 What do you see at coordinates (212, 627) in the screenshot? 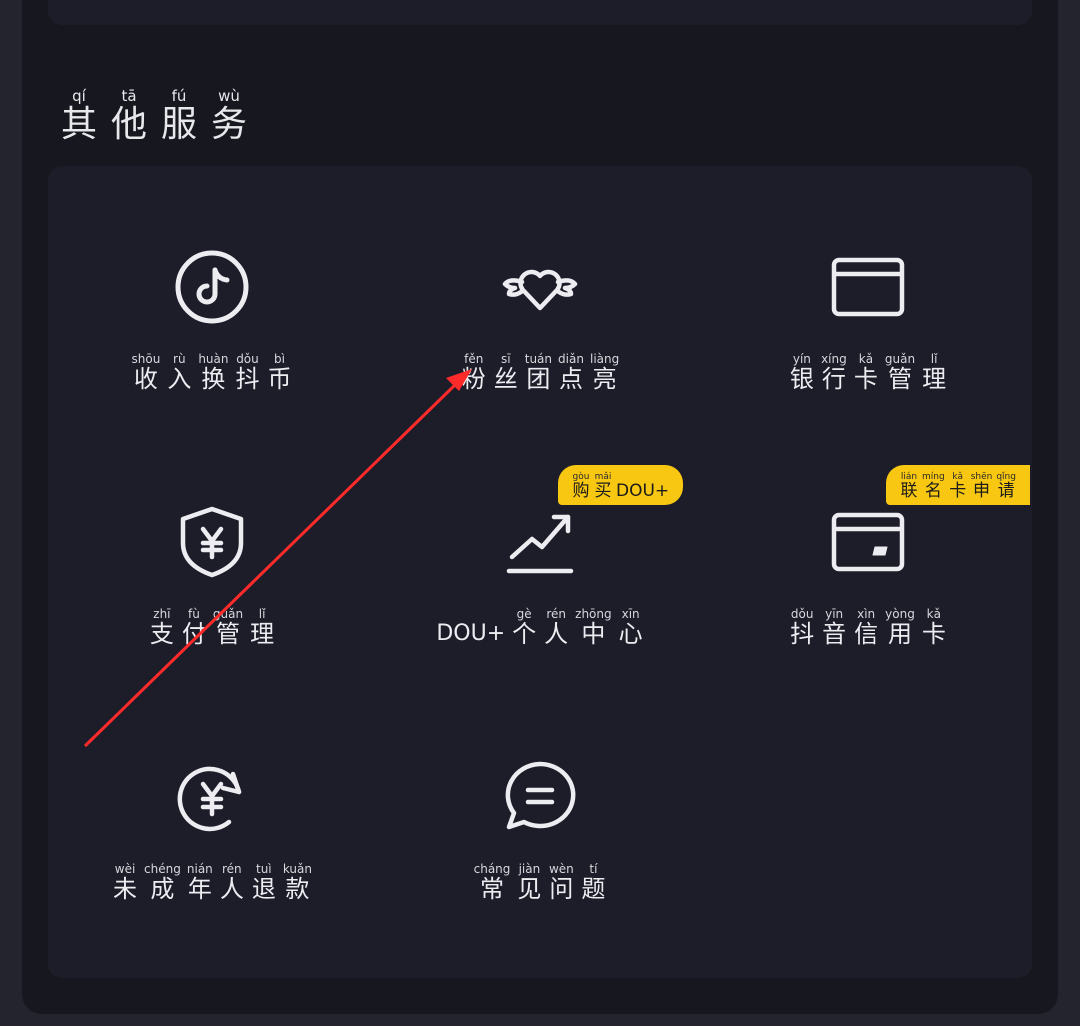
I see `tile-label: zhī 支 fù 付 guǎn 管 lǐ 理` at bounding box center [212, 627].